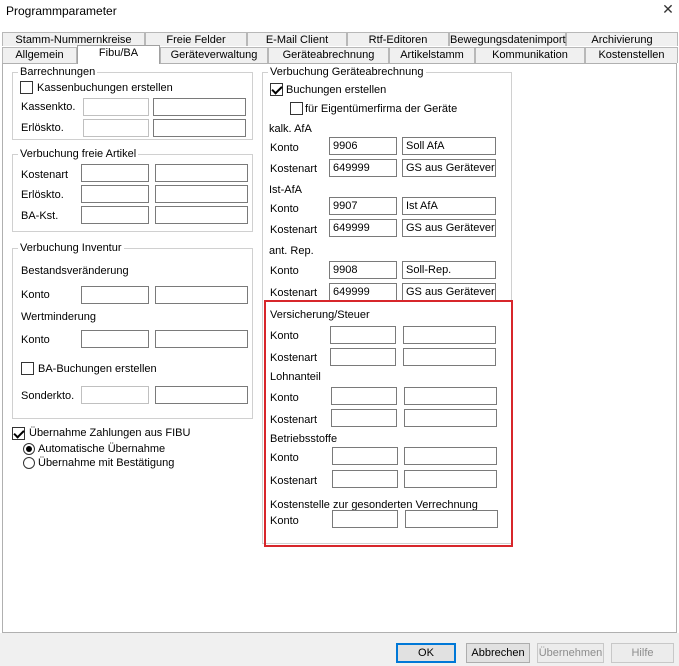 This screenshot has width=679, height=666. Describe the element at coordinates (294, 420) in the screenshot. I see `lohnanteil-kostenart-label: Kostenart` at that location.